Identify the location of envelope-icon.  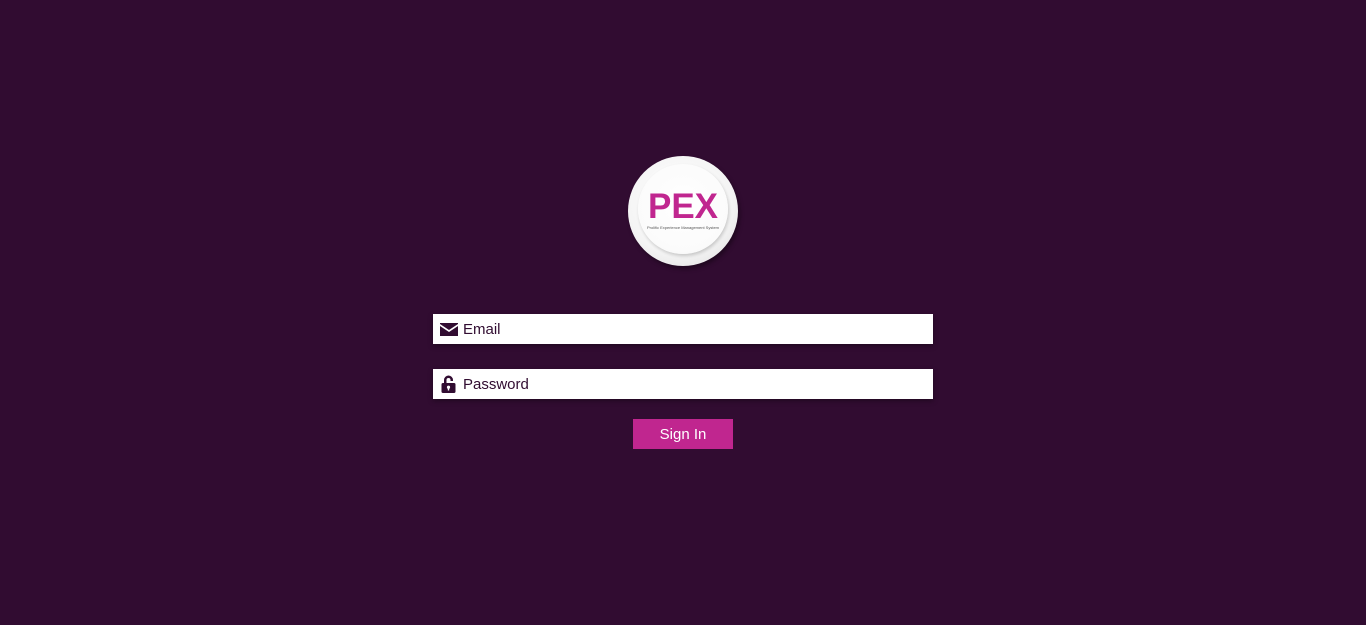
(449, 329).